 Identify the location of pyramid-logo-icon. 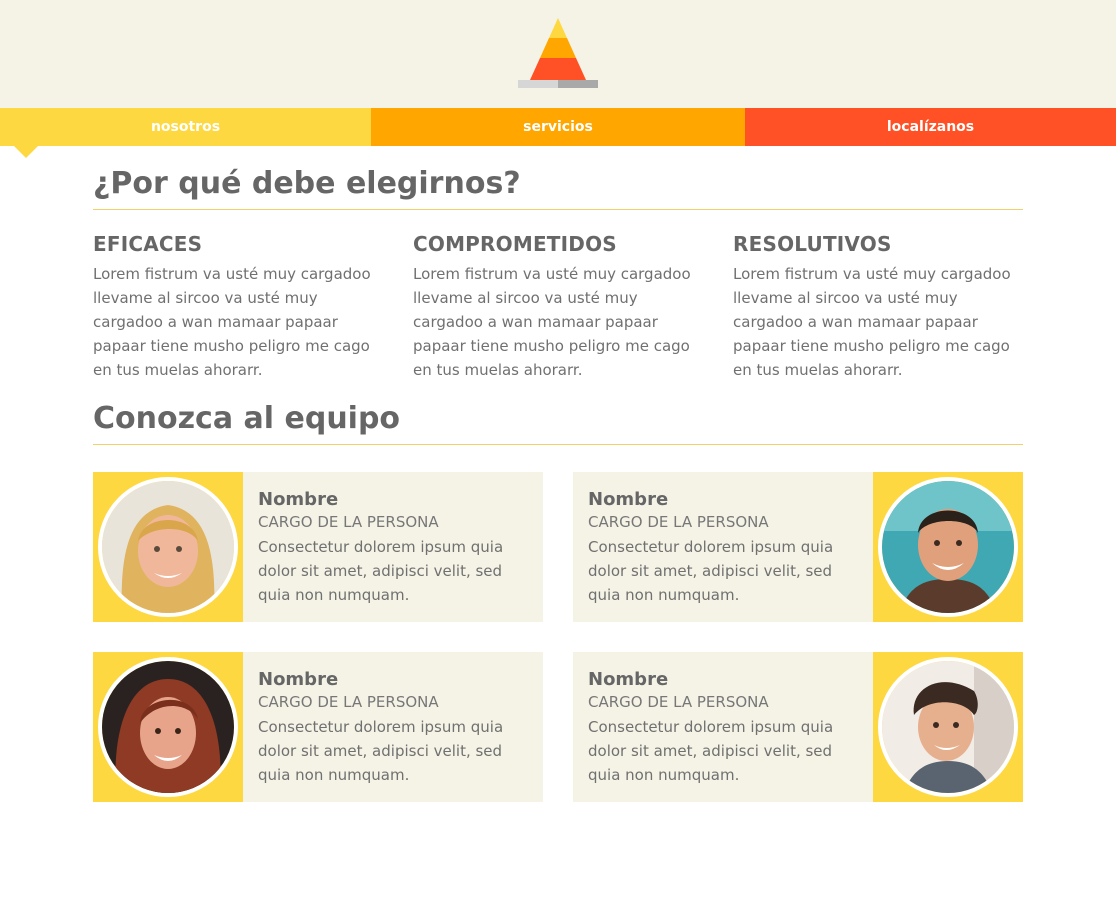
(558, 54).